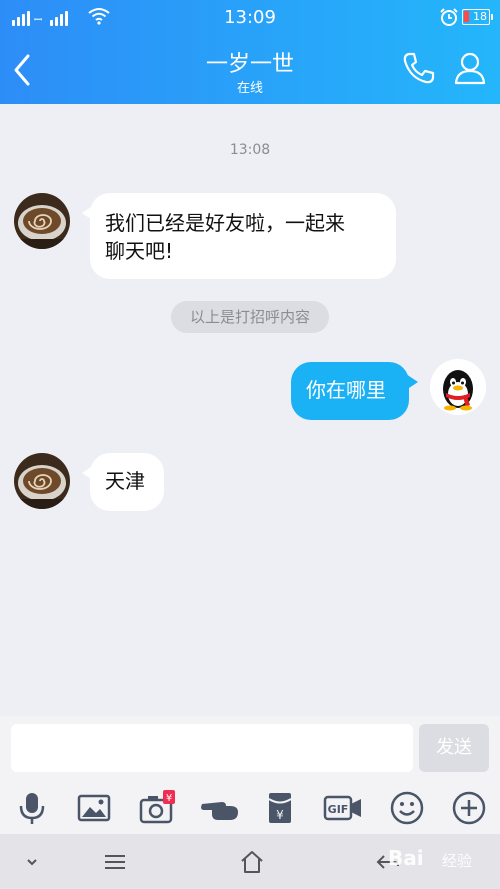  I want to click on message-bubble-received: 我们已经是好友啦，一起来 聊天吧!, so click(239, 236).